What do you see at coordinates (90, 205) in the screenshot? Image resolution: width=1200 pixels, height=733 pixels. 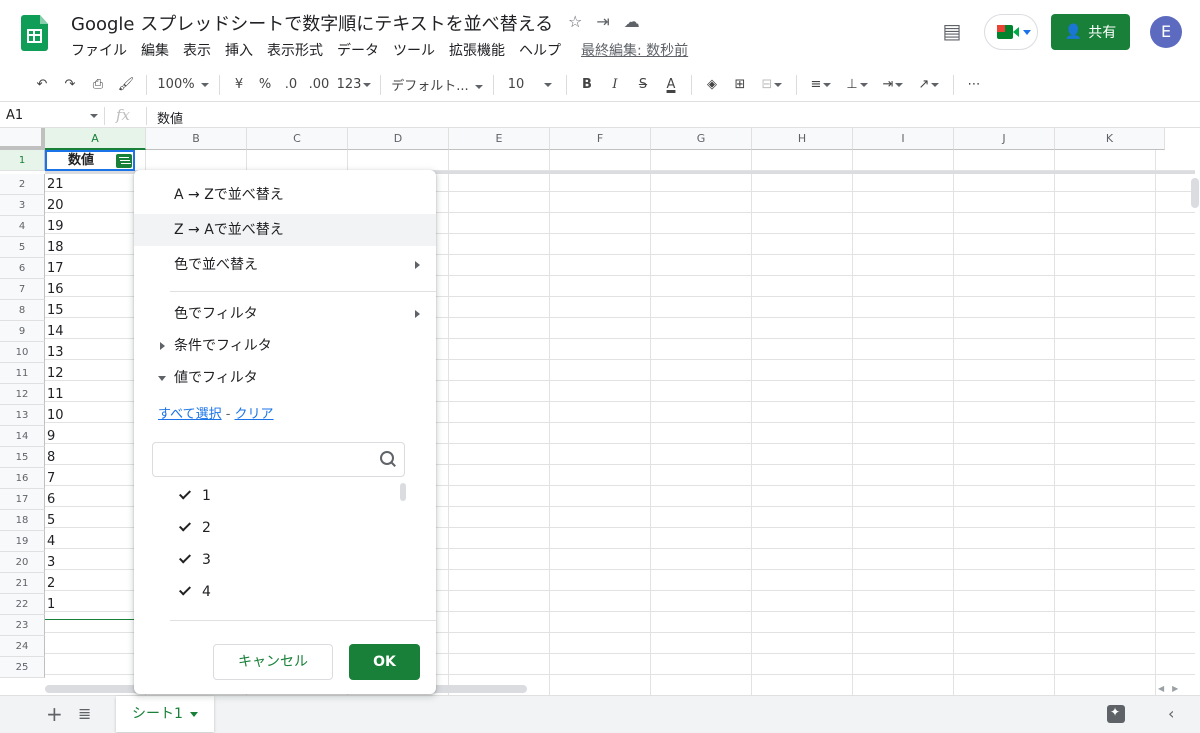 I see `cell: 20` at bounding box center [90, 205].